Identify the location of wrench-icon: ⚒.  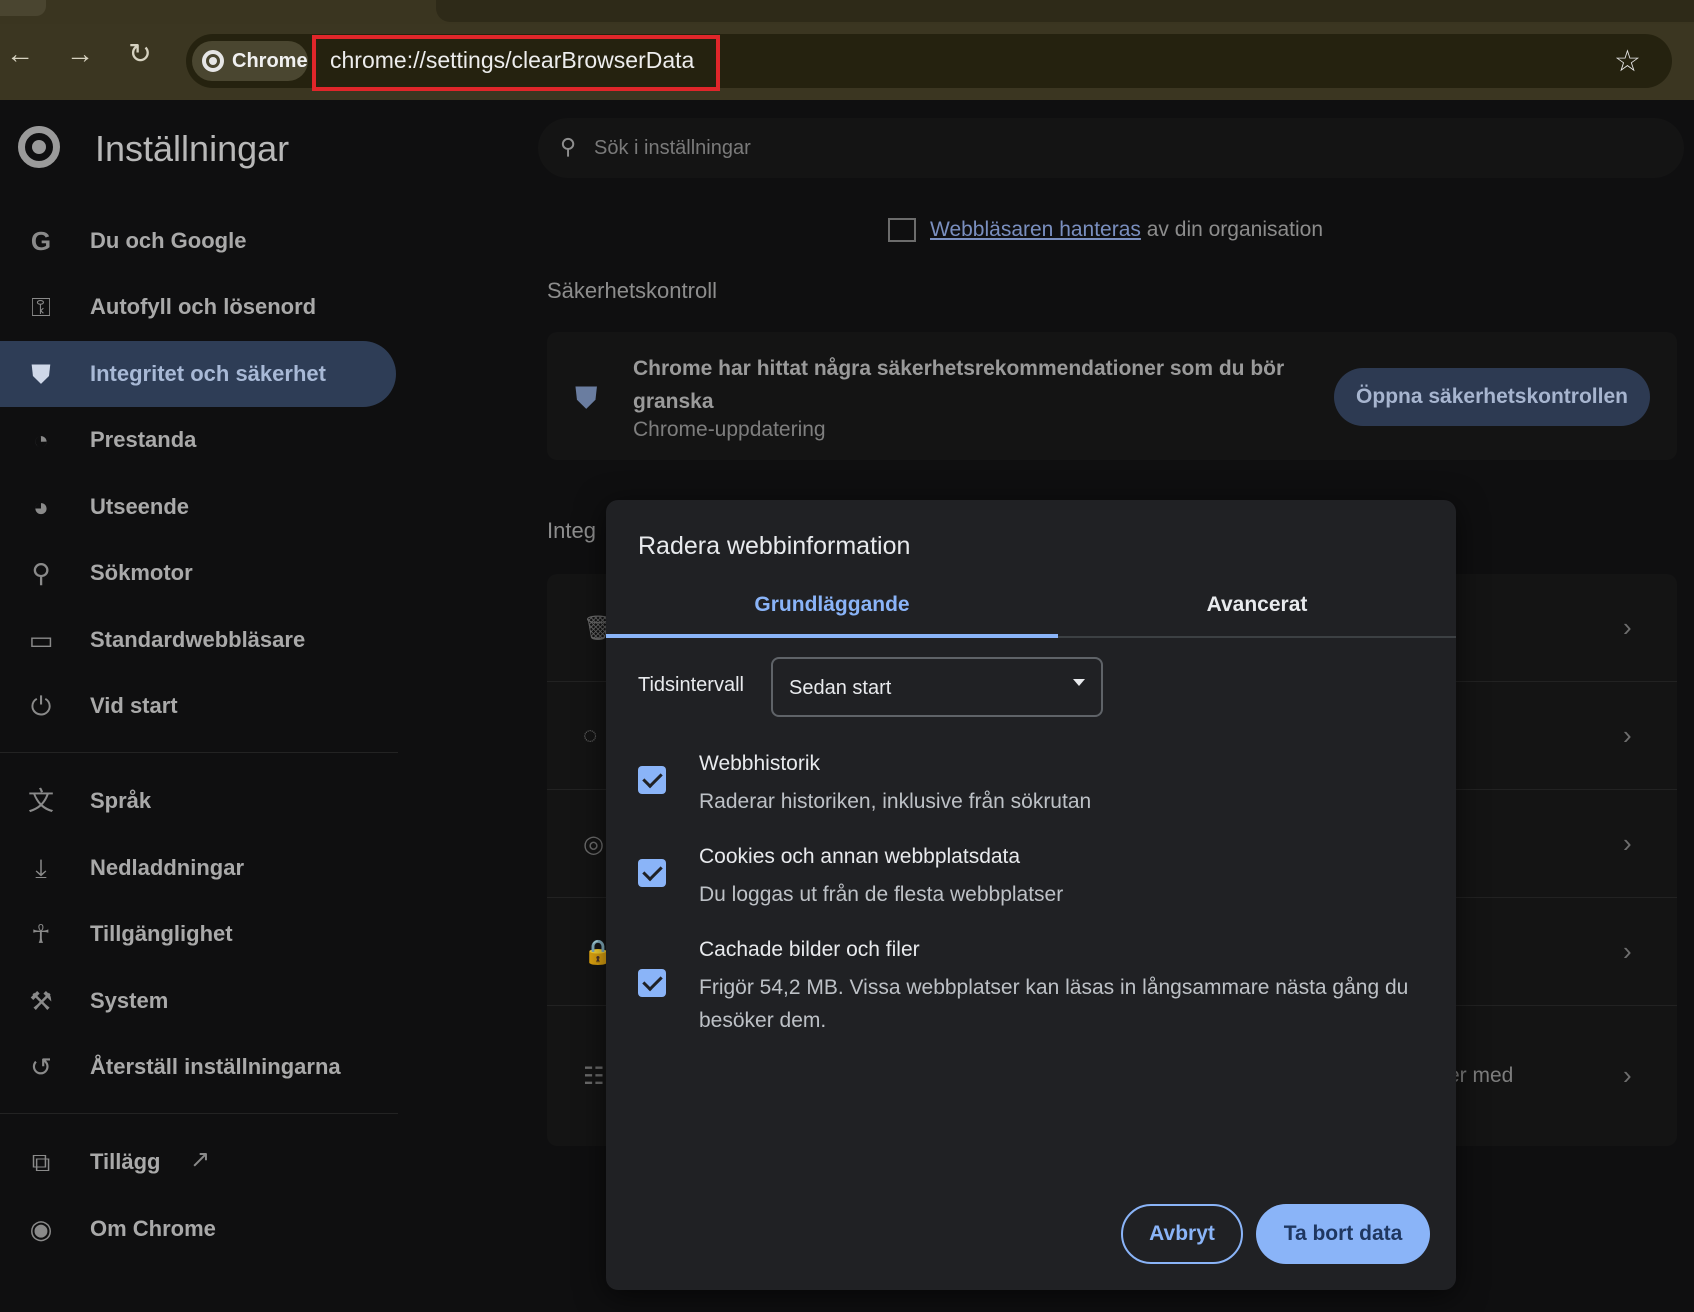
(41, 1001).